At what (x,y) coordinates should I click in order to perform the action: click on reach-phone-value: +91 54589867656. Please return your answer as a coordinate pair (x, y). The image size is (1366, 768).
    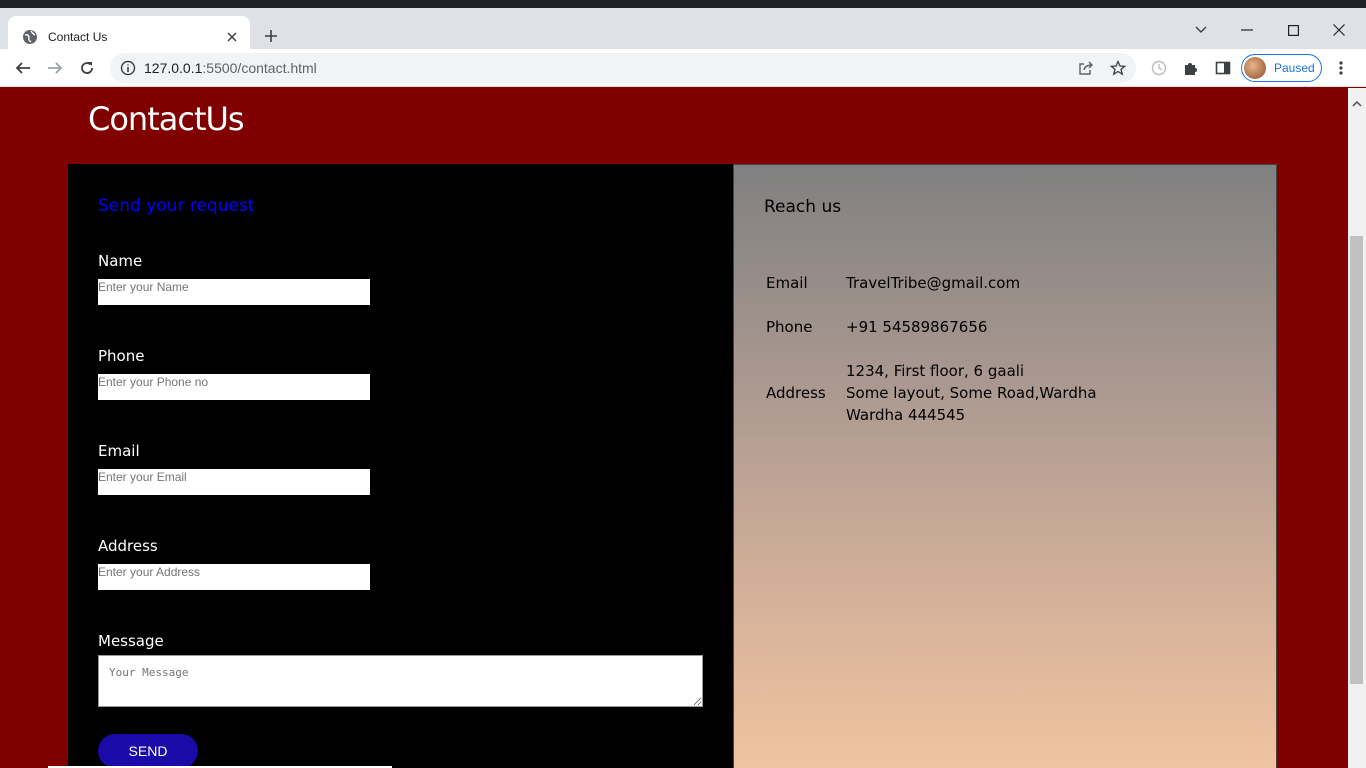
    Looking at the image, I should click on (917, 327).